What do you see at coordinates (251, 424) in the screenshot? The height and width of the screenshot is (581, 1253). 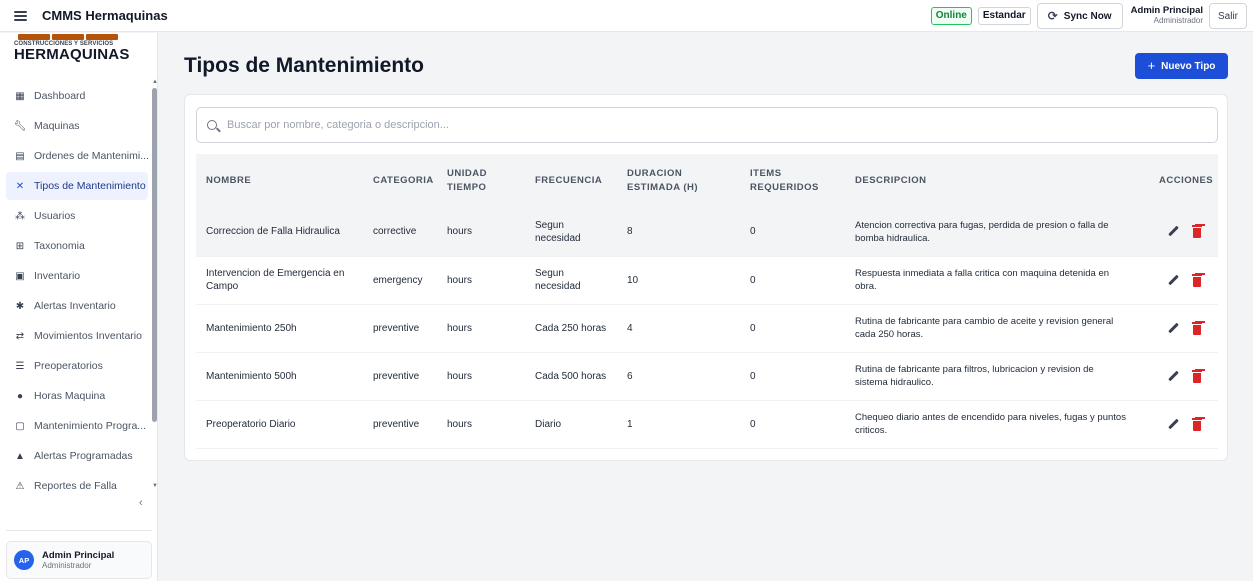 I see `cell-nombre: Preoperatorio Diario` at bounding box center [251, 424].